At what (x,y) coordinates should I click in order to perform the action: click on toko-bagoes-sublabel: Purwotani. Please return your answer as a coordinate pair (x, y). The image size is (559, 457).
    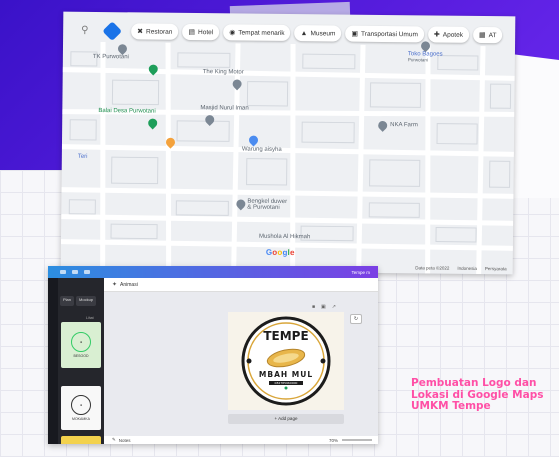
    Looking at the image, I should click on (417, 60).